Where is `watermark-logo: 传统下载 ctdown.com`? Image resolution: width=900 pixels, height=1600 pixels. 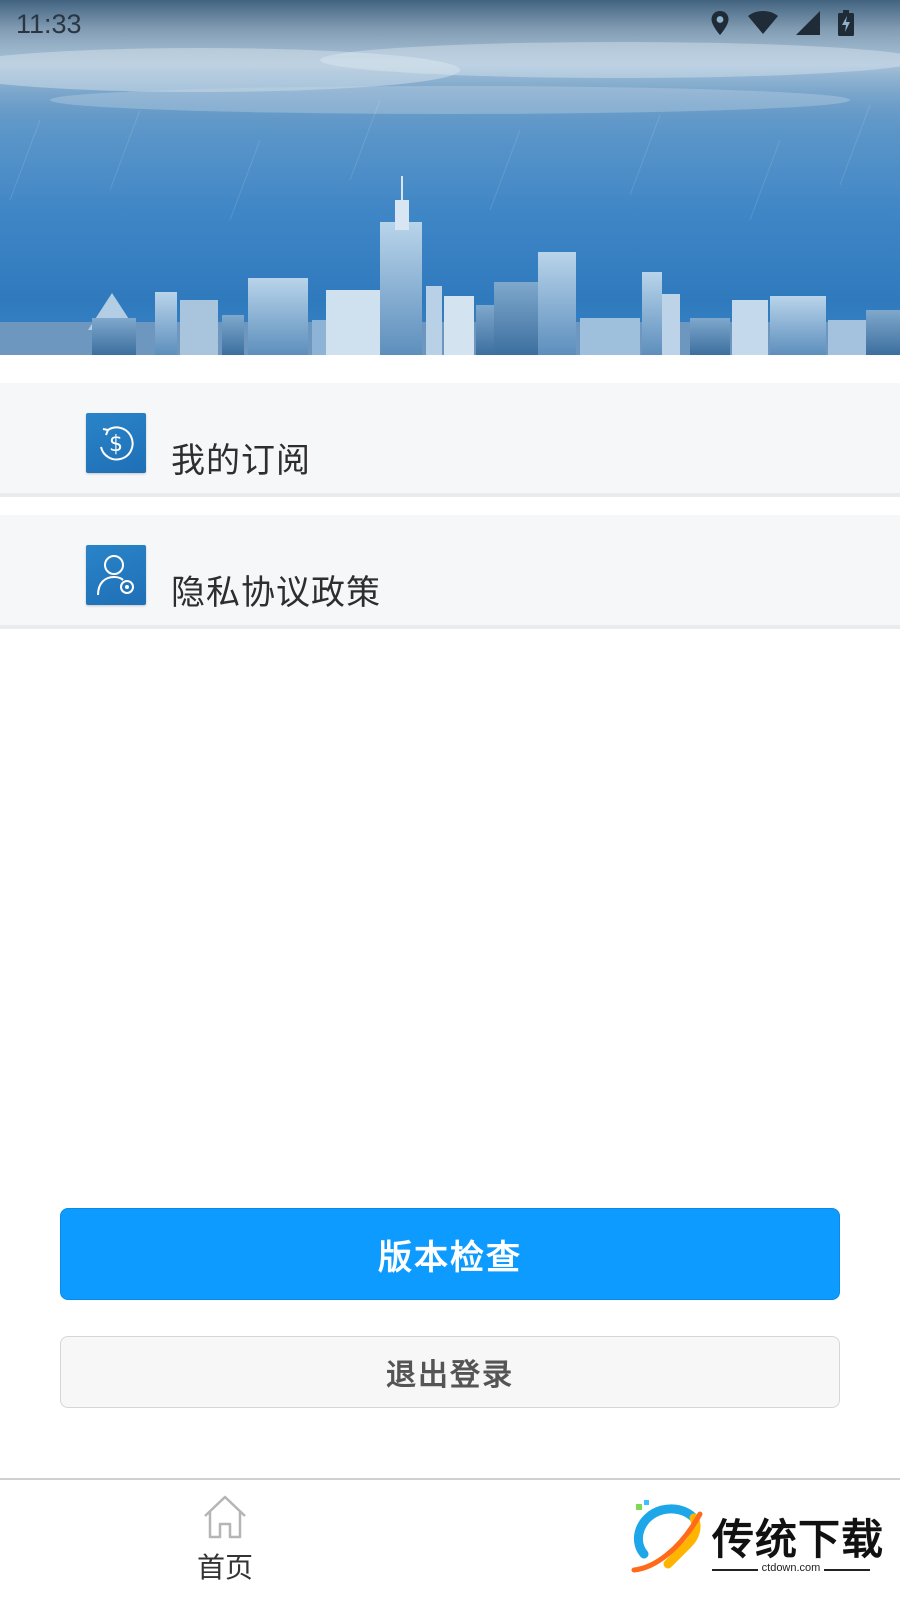
watermark-logo: 传统下载 ctdown.com is located at coordinates (758, 1546).